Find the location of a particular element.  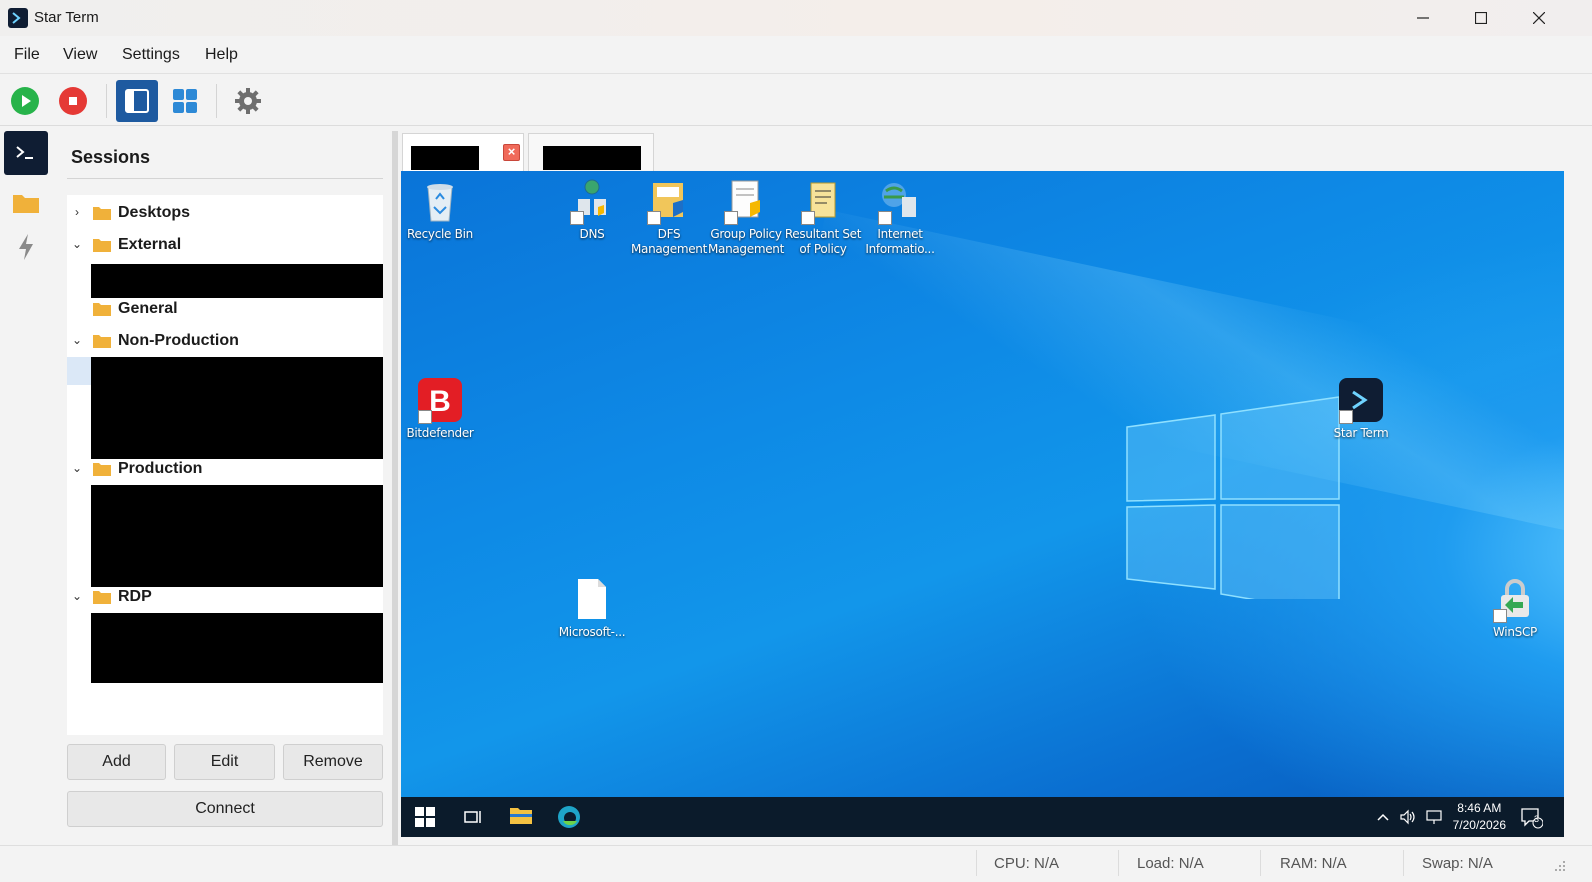

play-button is located at coordinates (25, 101).